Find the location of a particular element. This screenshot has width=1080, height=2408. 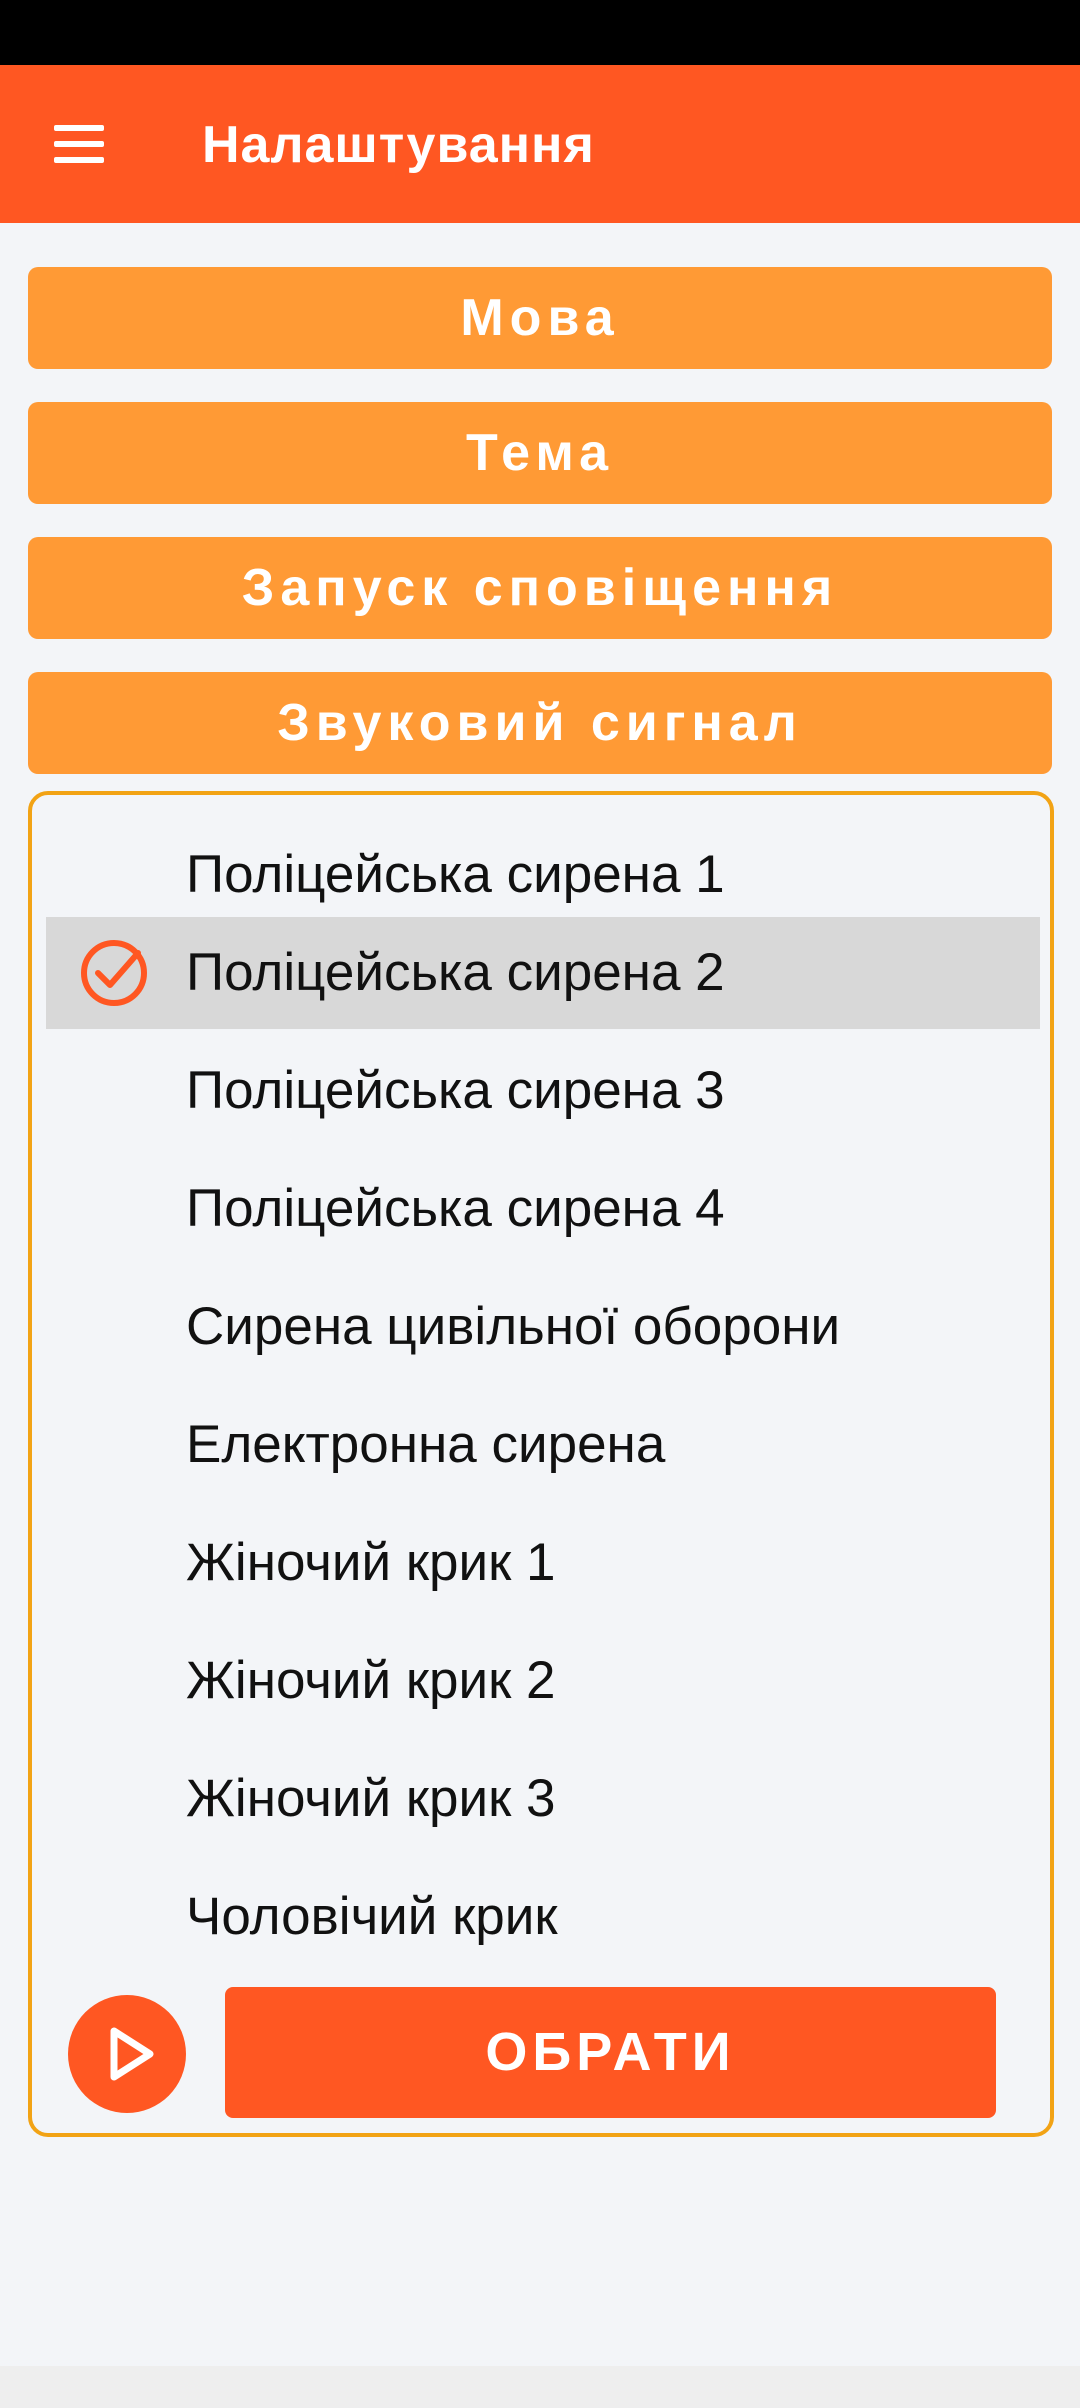

menu-line-middle is located at coordinates (79, 144).